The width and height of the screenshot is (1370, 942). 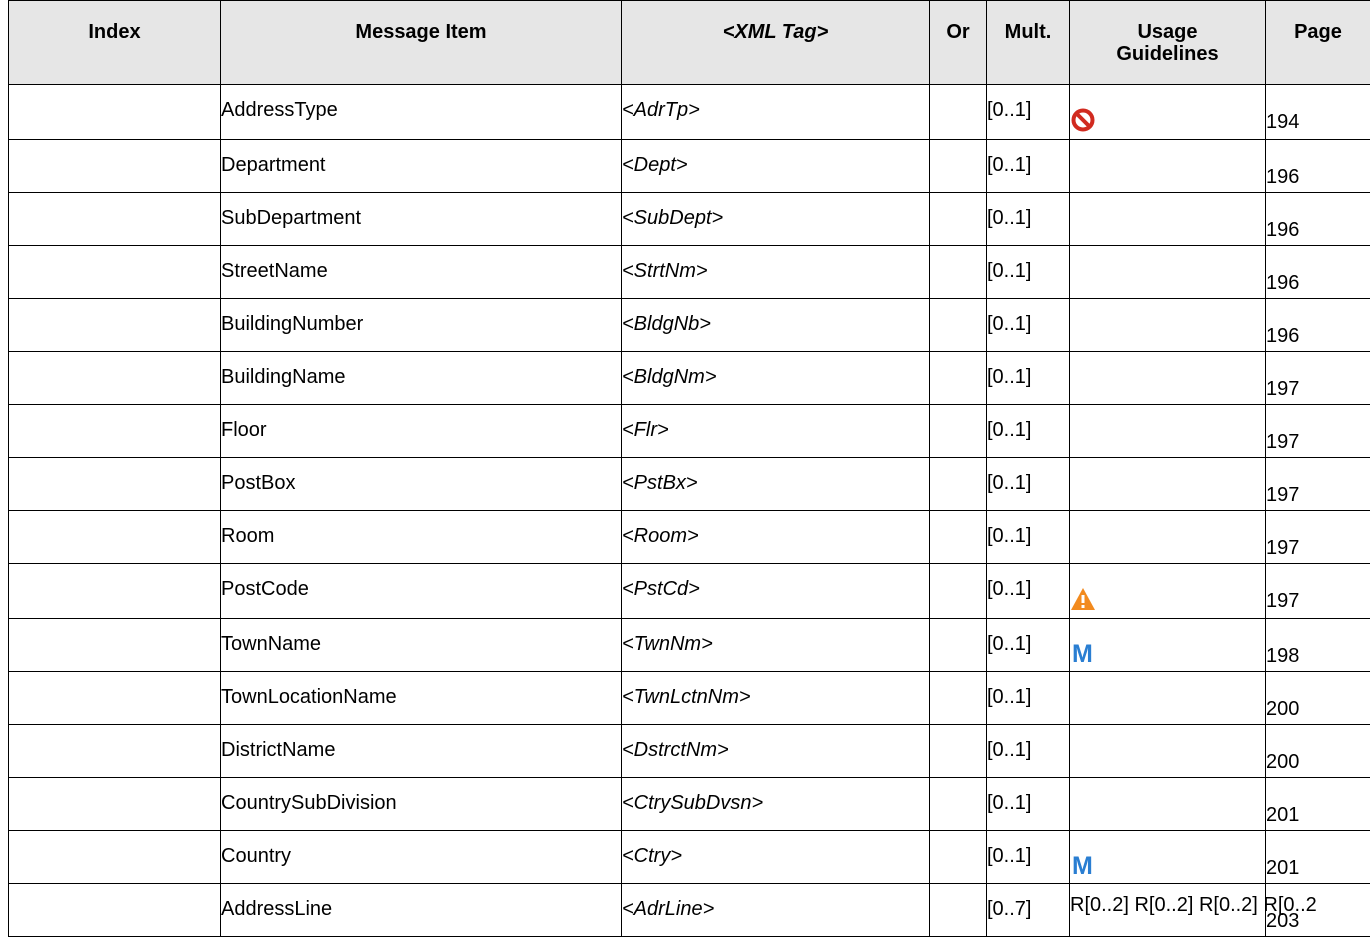 What do you see at coordinates (775, 431) in the screenshot?
I see `cell-xml-tag: <Flr>` at bounding box center [775, 431].